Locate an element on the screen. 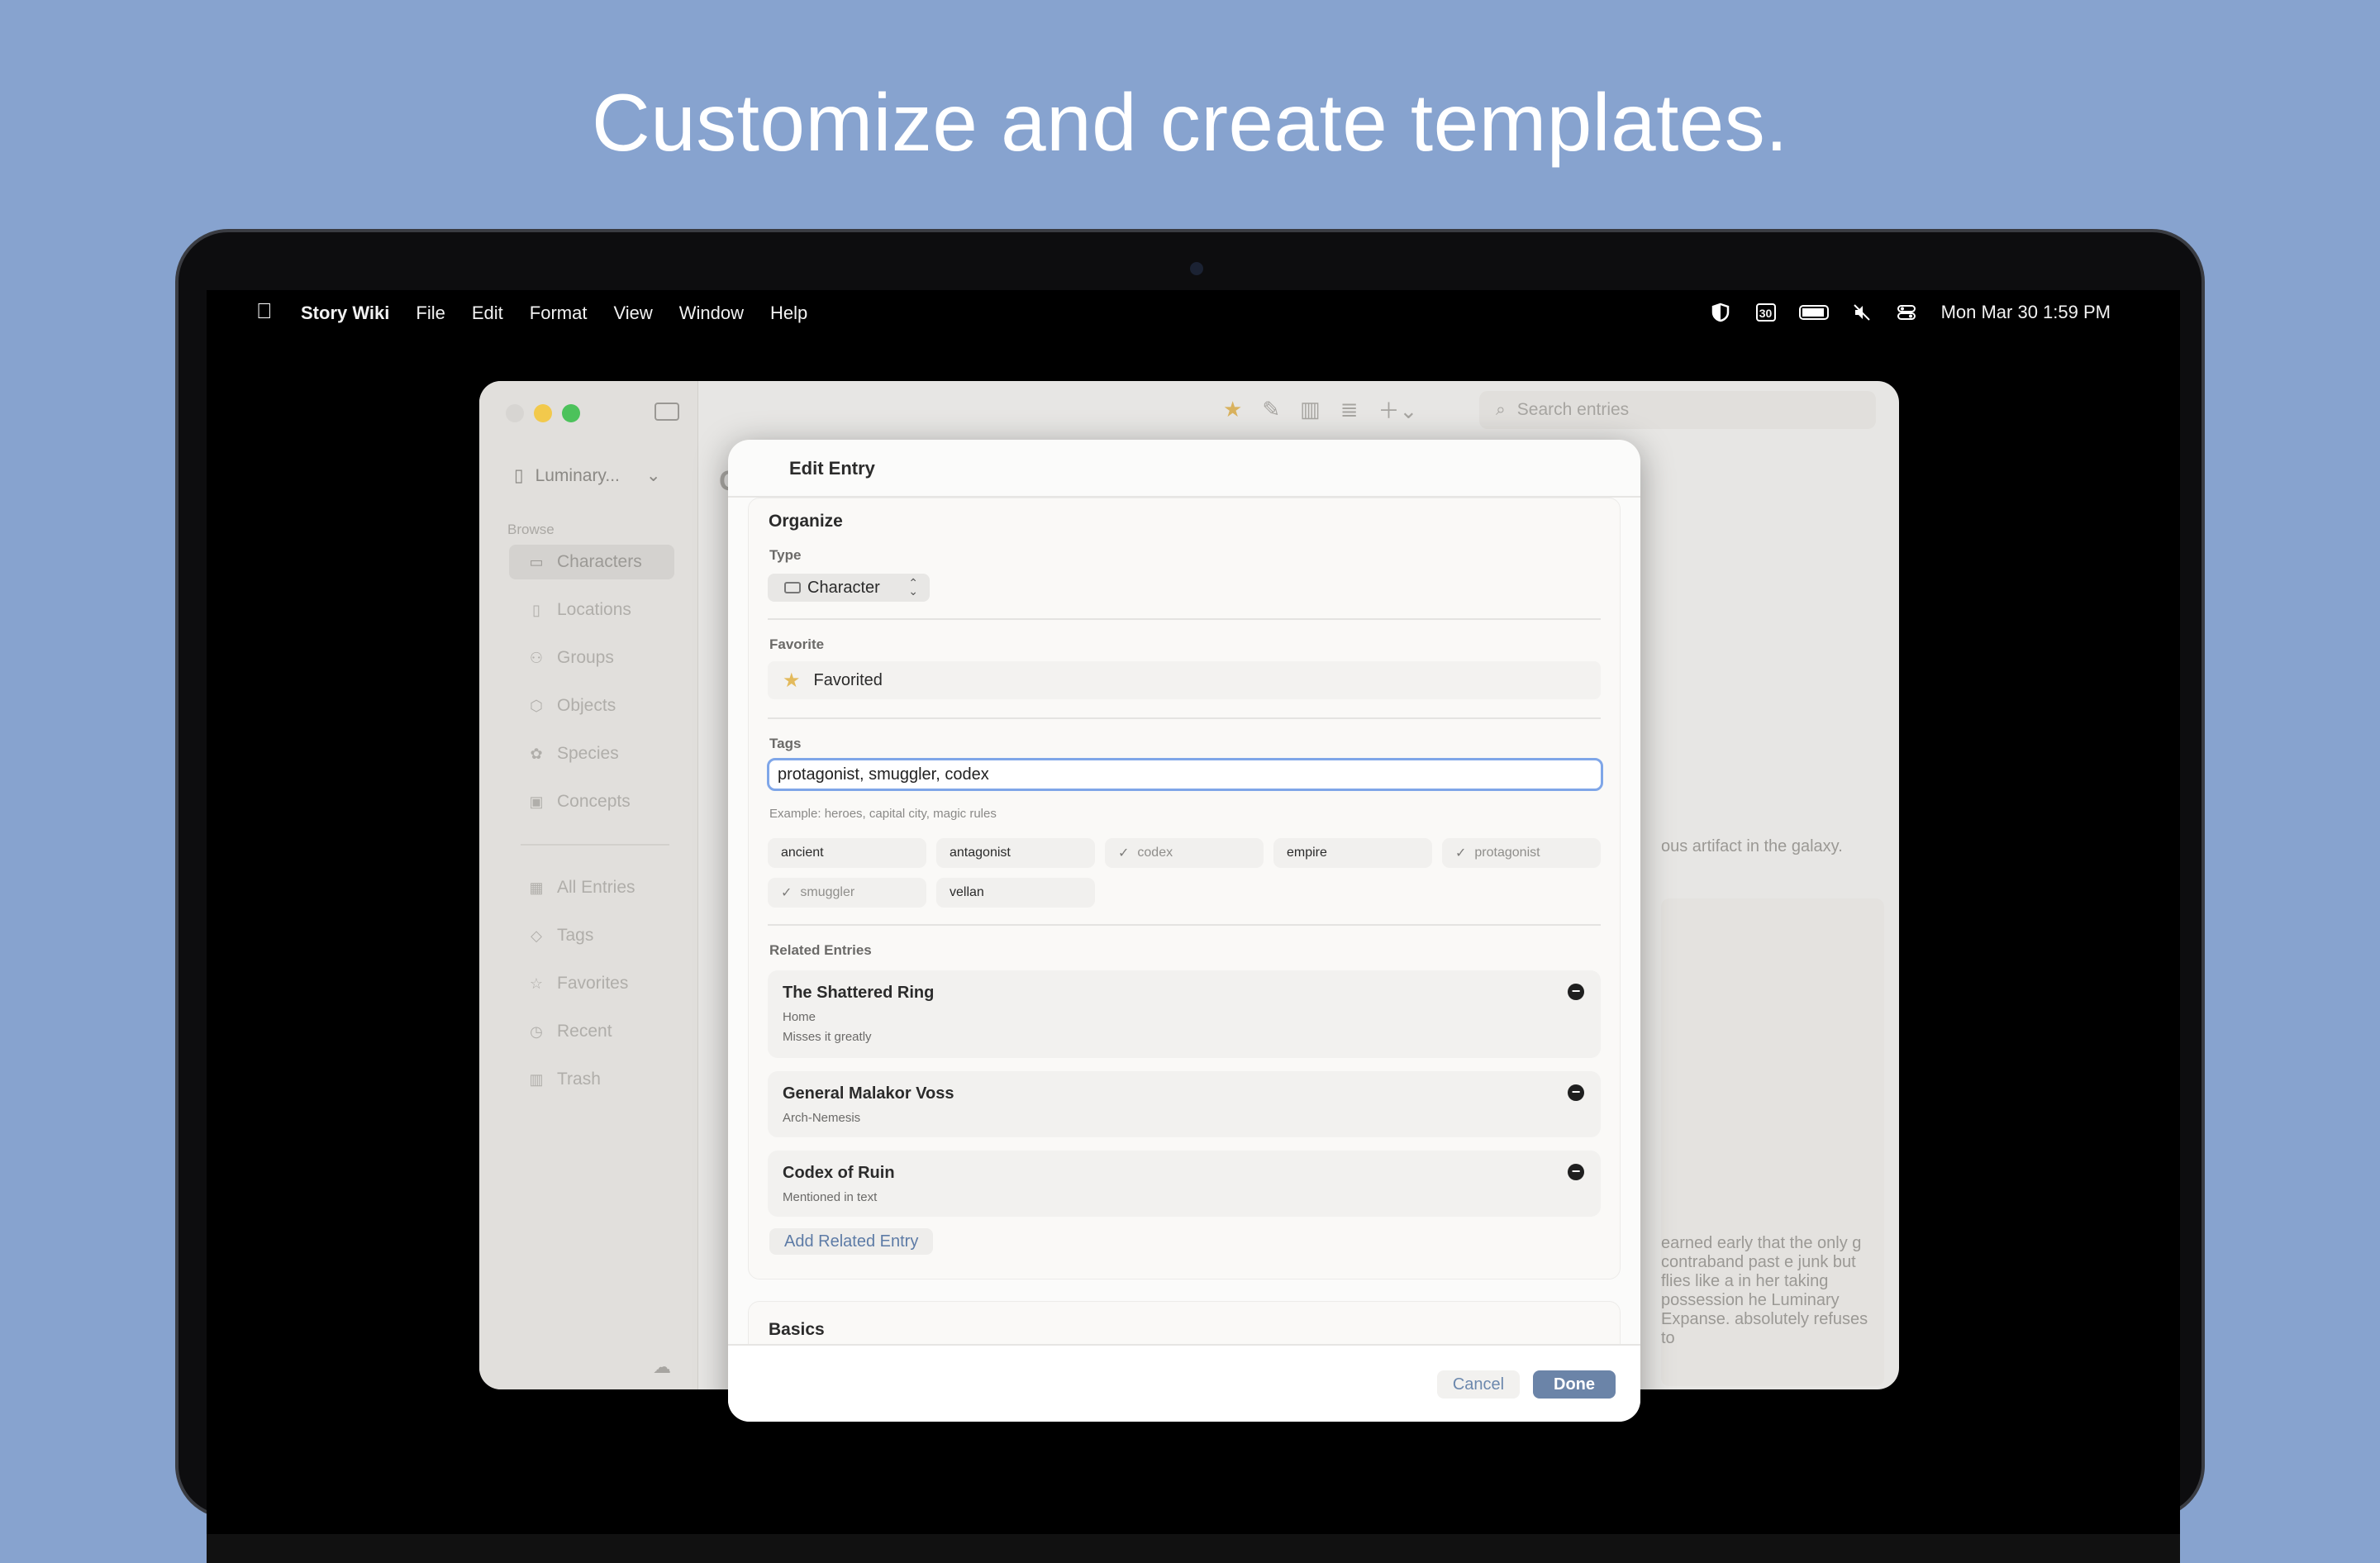  menu-app-name: Story Wiki is located at coordinates (345, 313).